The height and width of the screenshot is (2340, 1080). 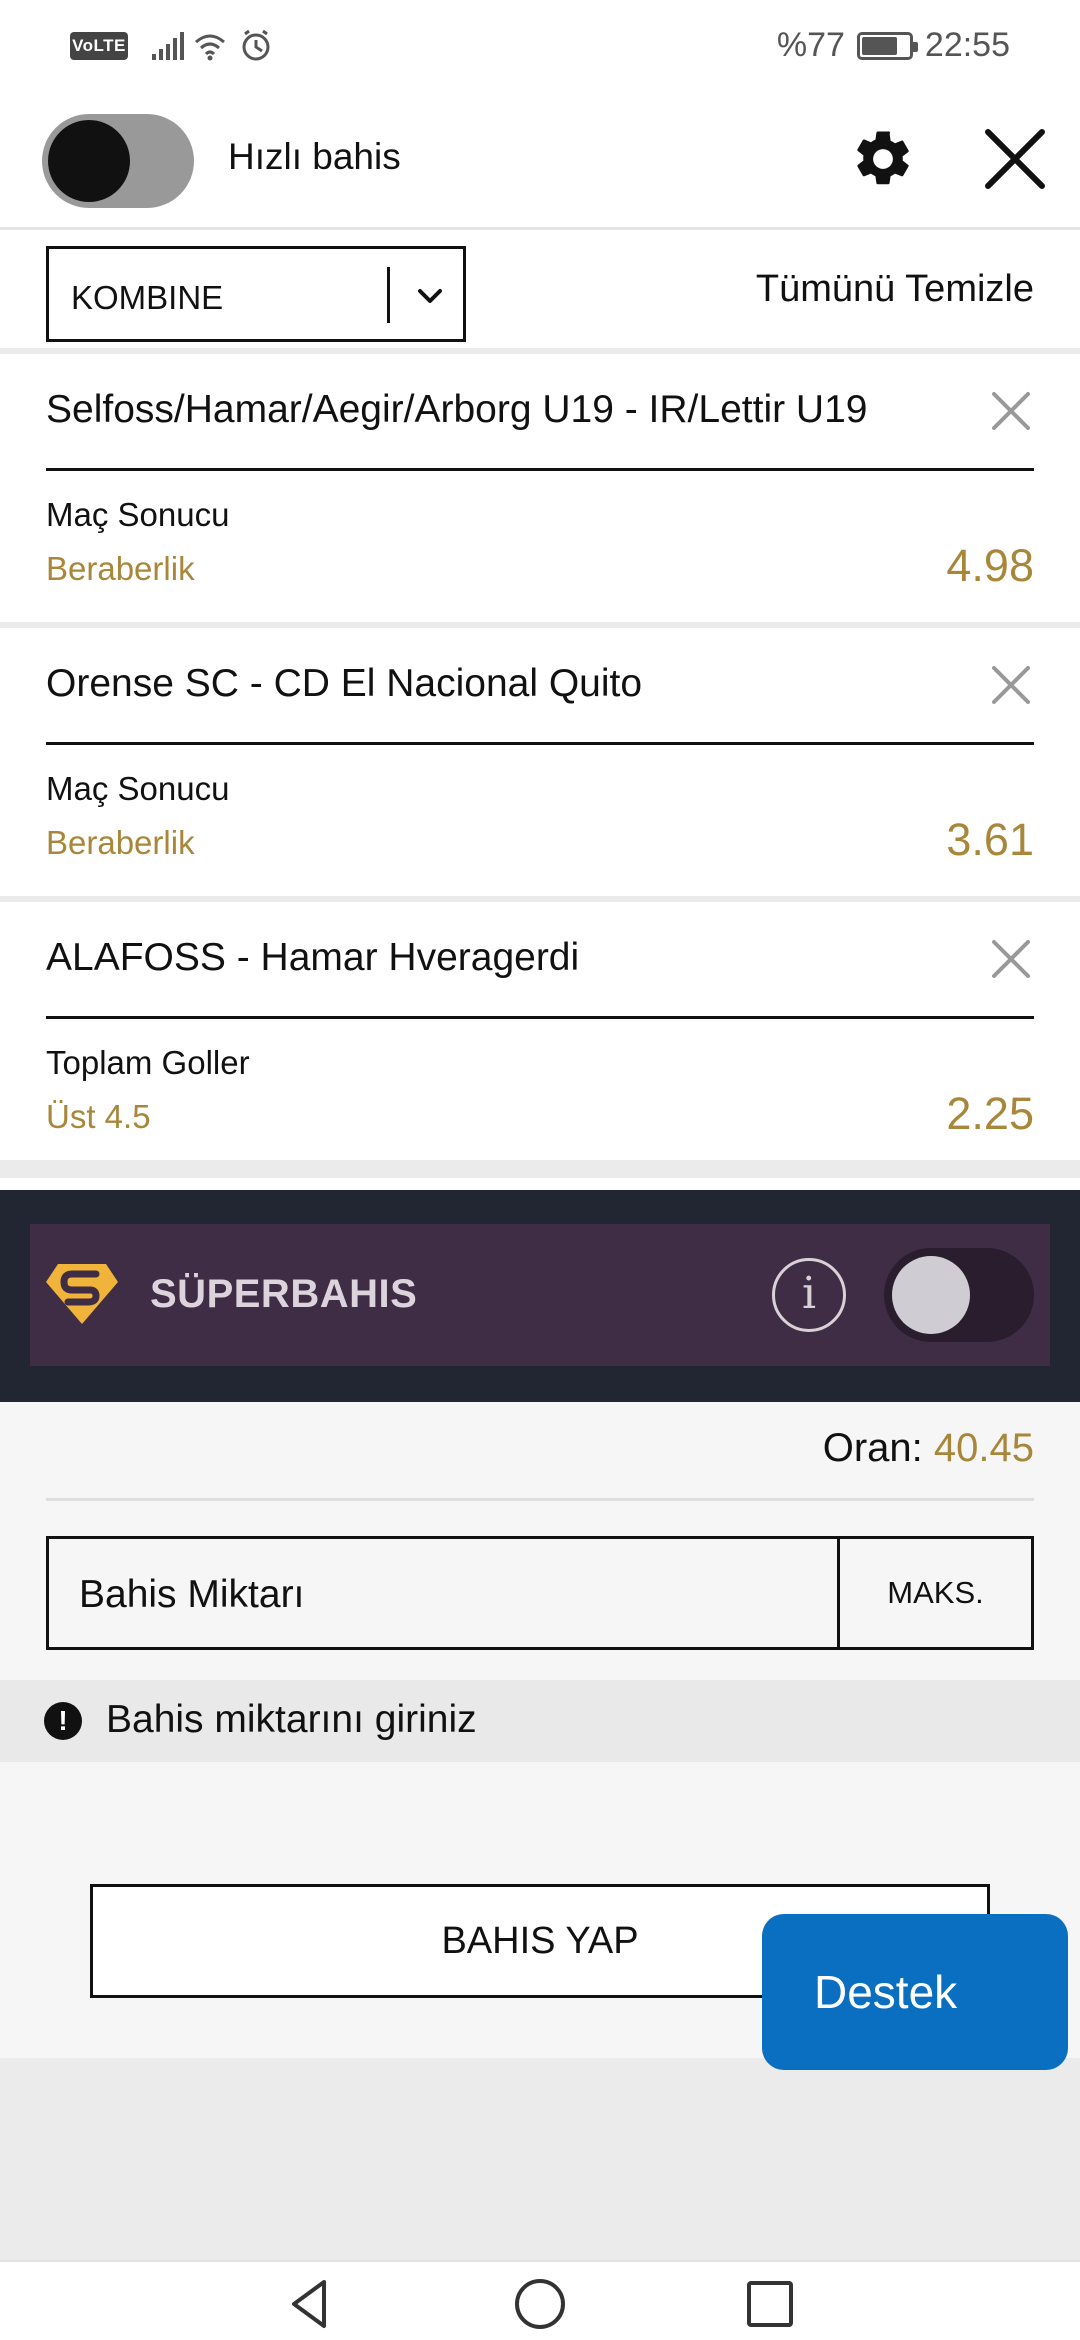 I want to click on quick-bet-toggle, so click(x=118, y=161).